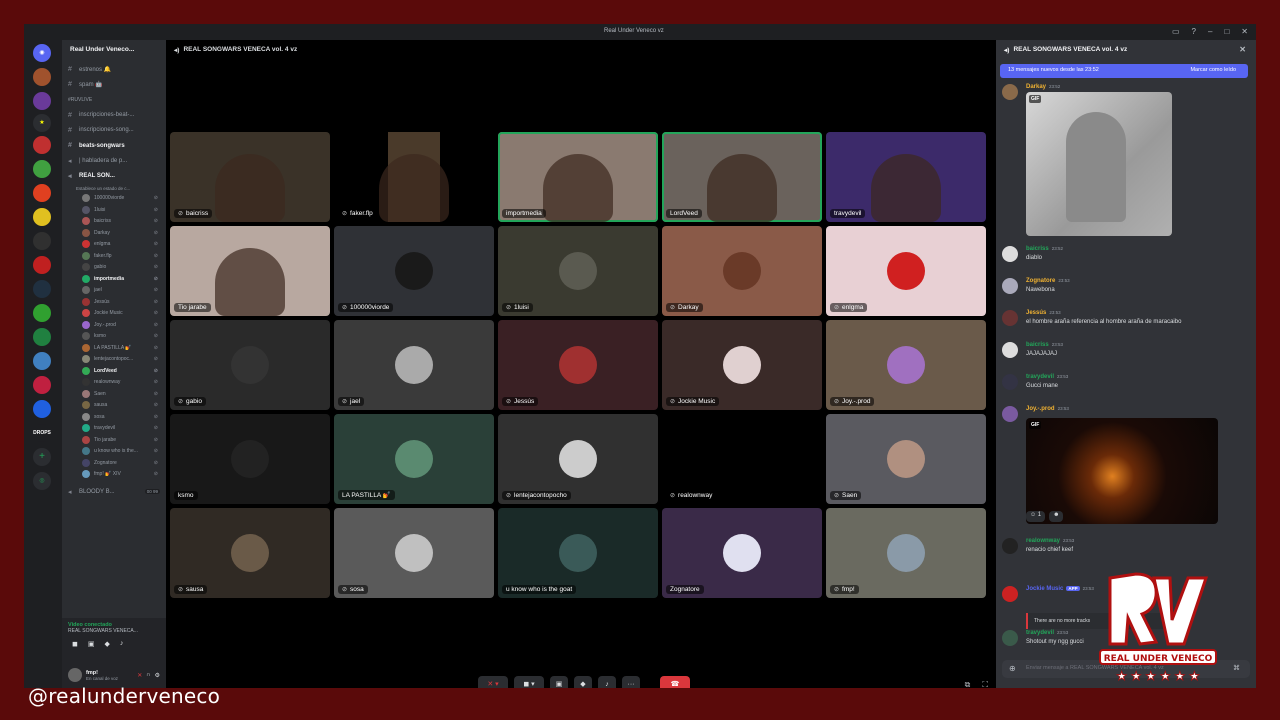 Image resolution: width=1280 pixels, height=720 pixels. I want to click on screen-share-button: ▣, so click(559, 682).